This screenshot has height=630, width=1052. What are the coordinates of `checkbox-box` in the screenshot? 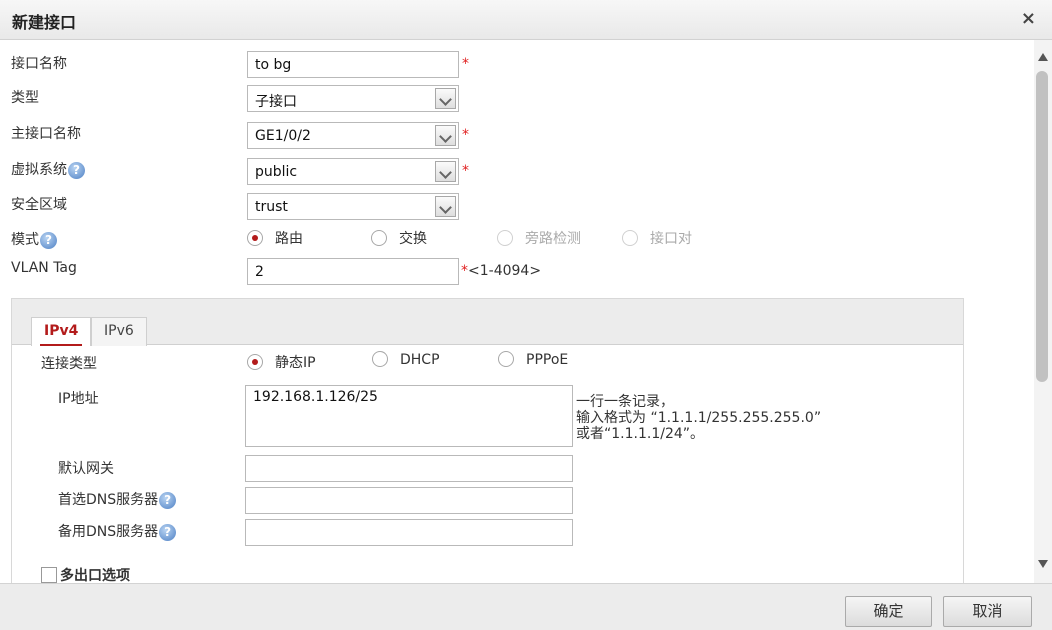 It's located at (49, 575).